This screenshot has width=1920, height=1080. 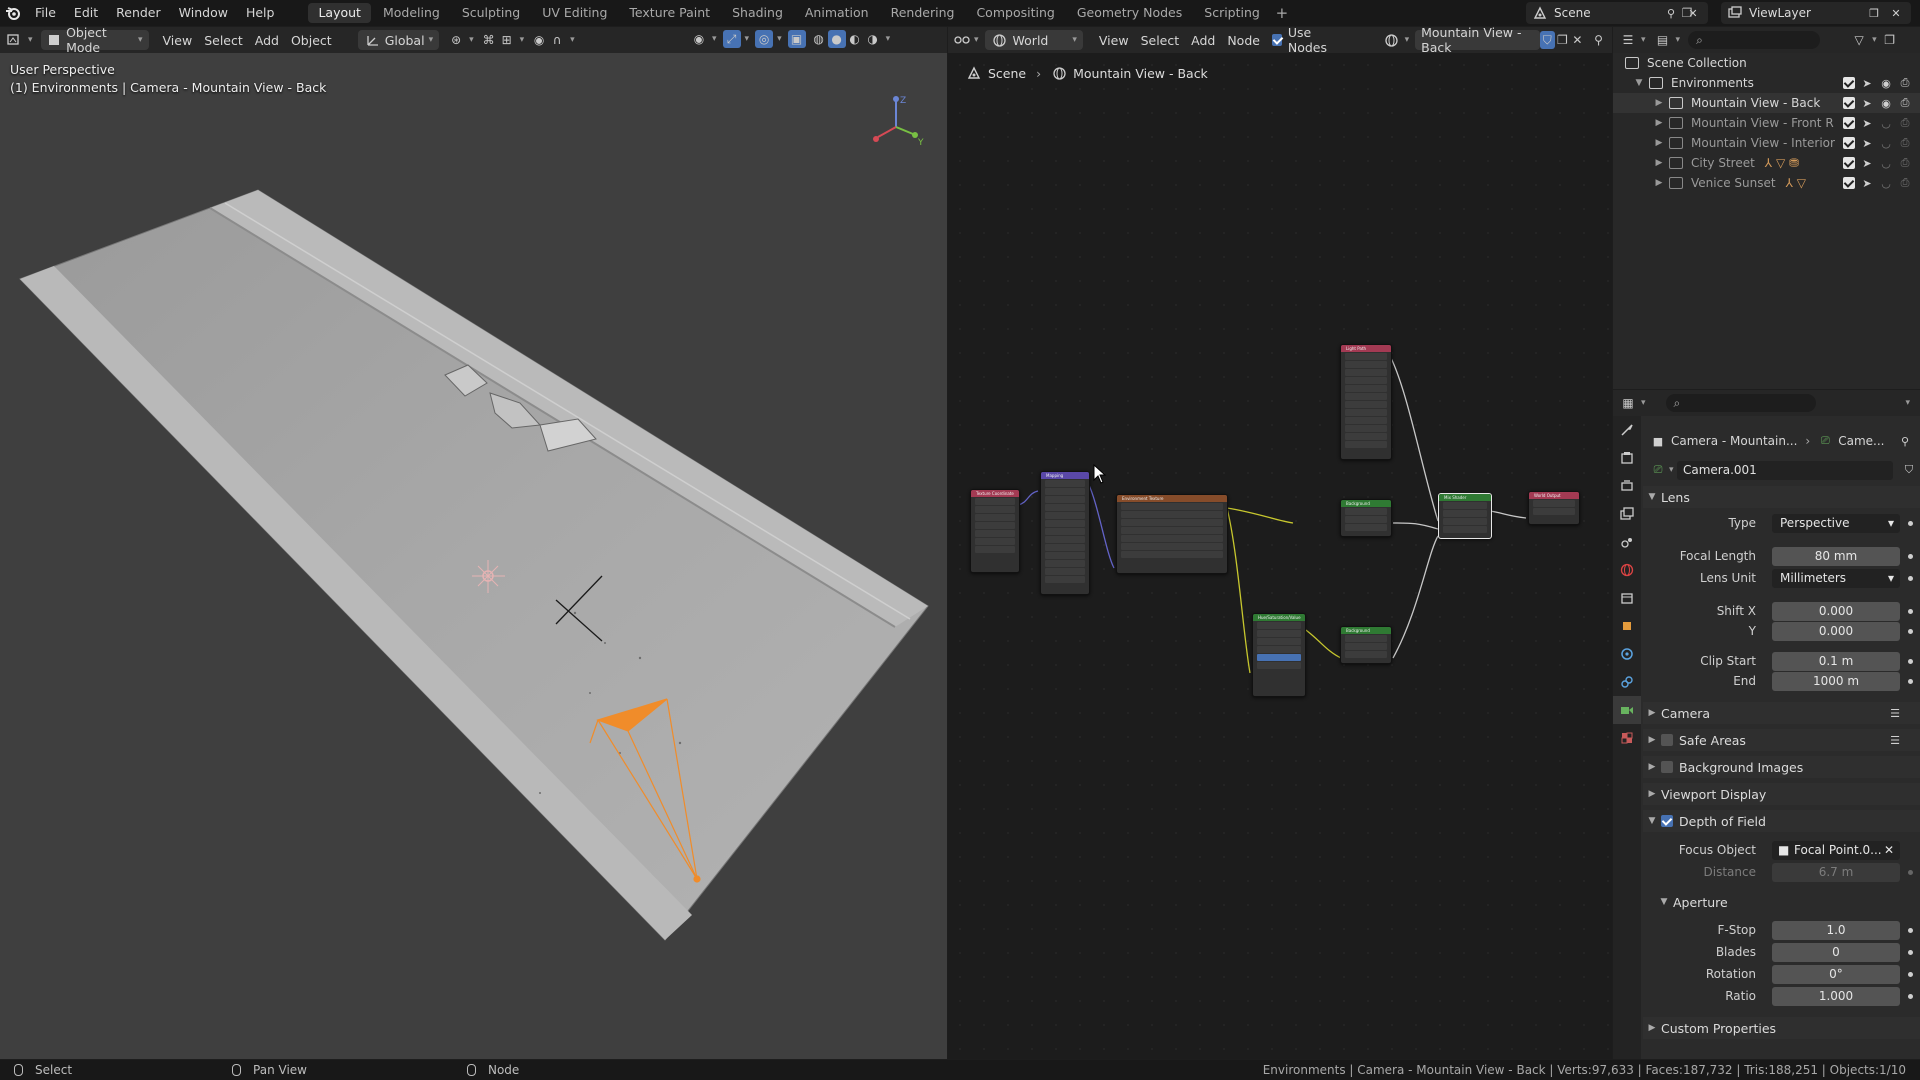 I want to click on view-layer-selector: ViewLayer ❐ ✕, so click(x=1816, y=13).